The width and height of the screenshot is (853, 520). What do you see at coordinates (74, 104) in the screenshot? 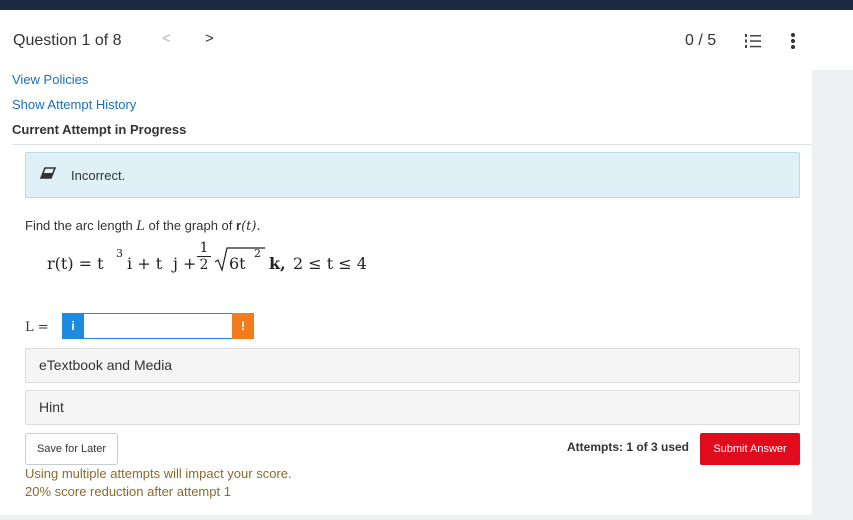
I see `show-attempt-history-link: Show Attempt History` at bounding box center [74, 104].